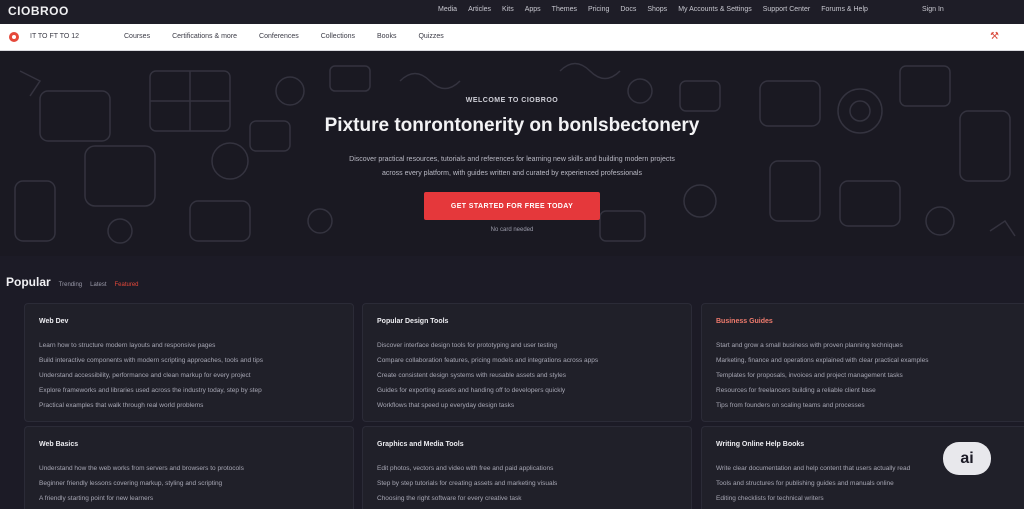 The image size is (1024, 509). I want to click on ai-assistant-button: ai, so click(967, 458).